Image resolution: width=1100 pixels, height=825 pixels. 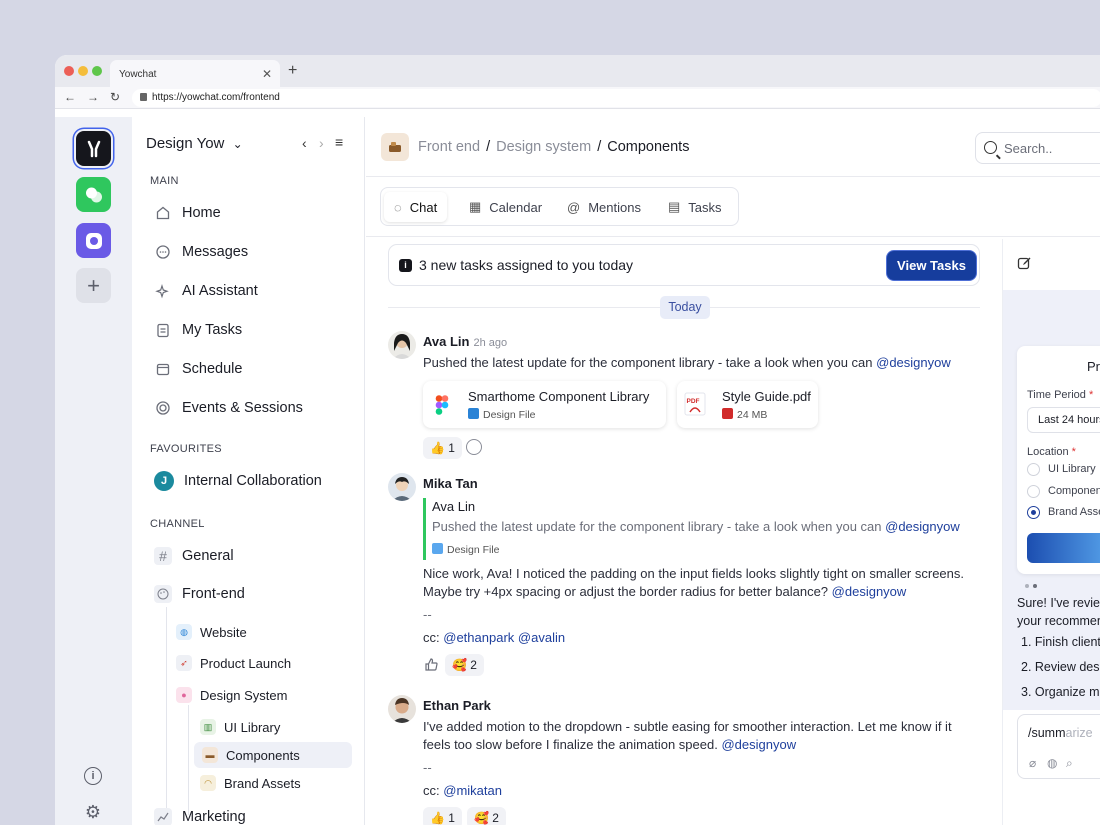 I want to click on calendar-icon, so click(x=163, y=369).